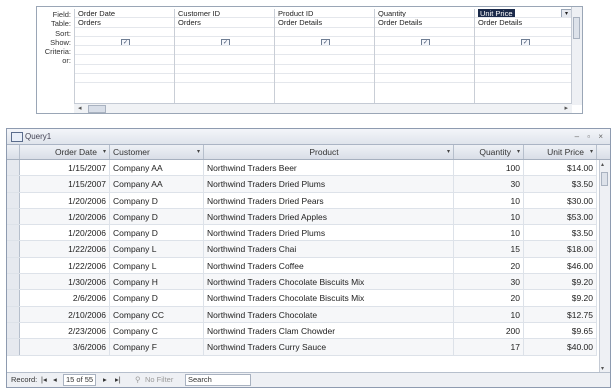 The height and width of the screenshot is (389, 613). Describe the element at coordinates (489, 282) in the screenshot. I see `table-cell: 30` at that location.